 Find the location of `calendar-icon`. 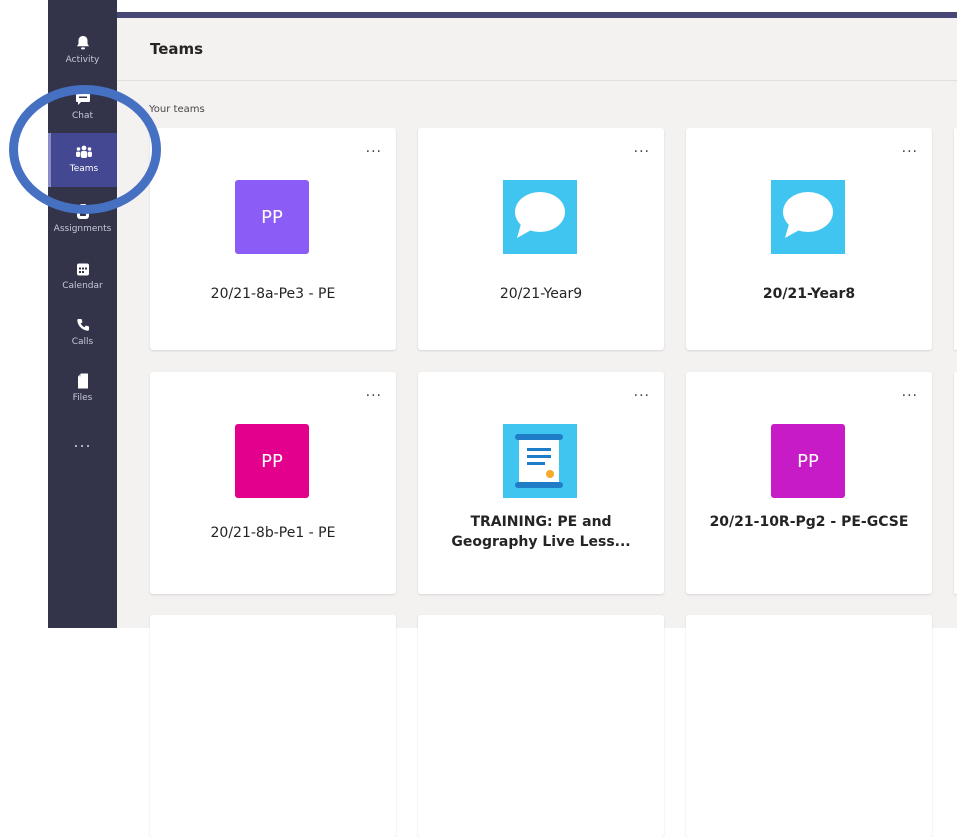

calendar-icon is located at coordinates (83, 269).